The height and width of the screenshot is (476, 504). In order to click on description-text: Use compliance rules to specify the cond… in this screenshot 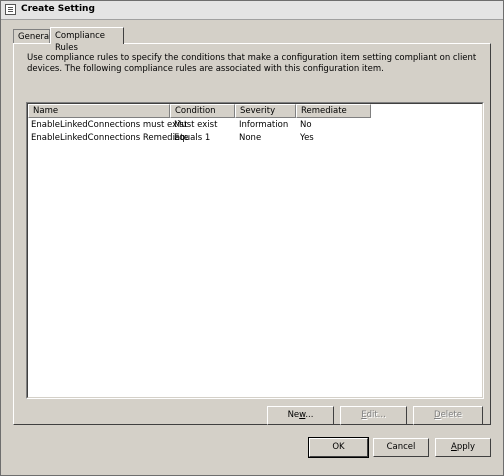, I will do `click(252, 63)`.